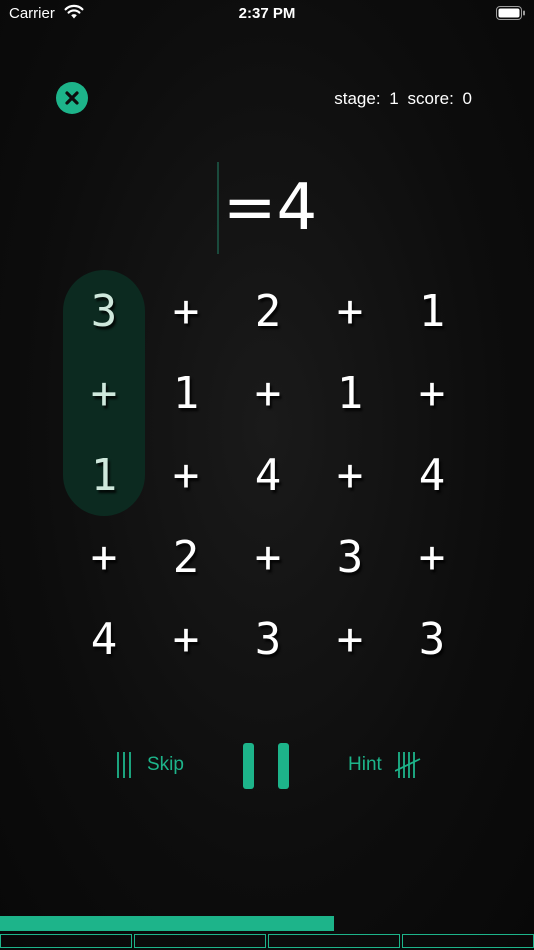  Describe the element at coordinates (365, 764) in the screenshot. I see `hint-label: Hint` at that location.